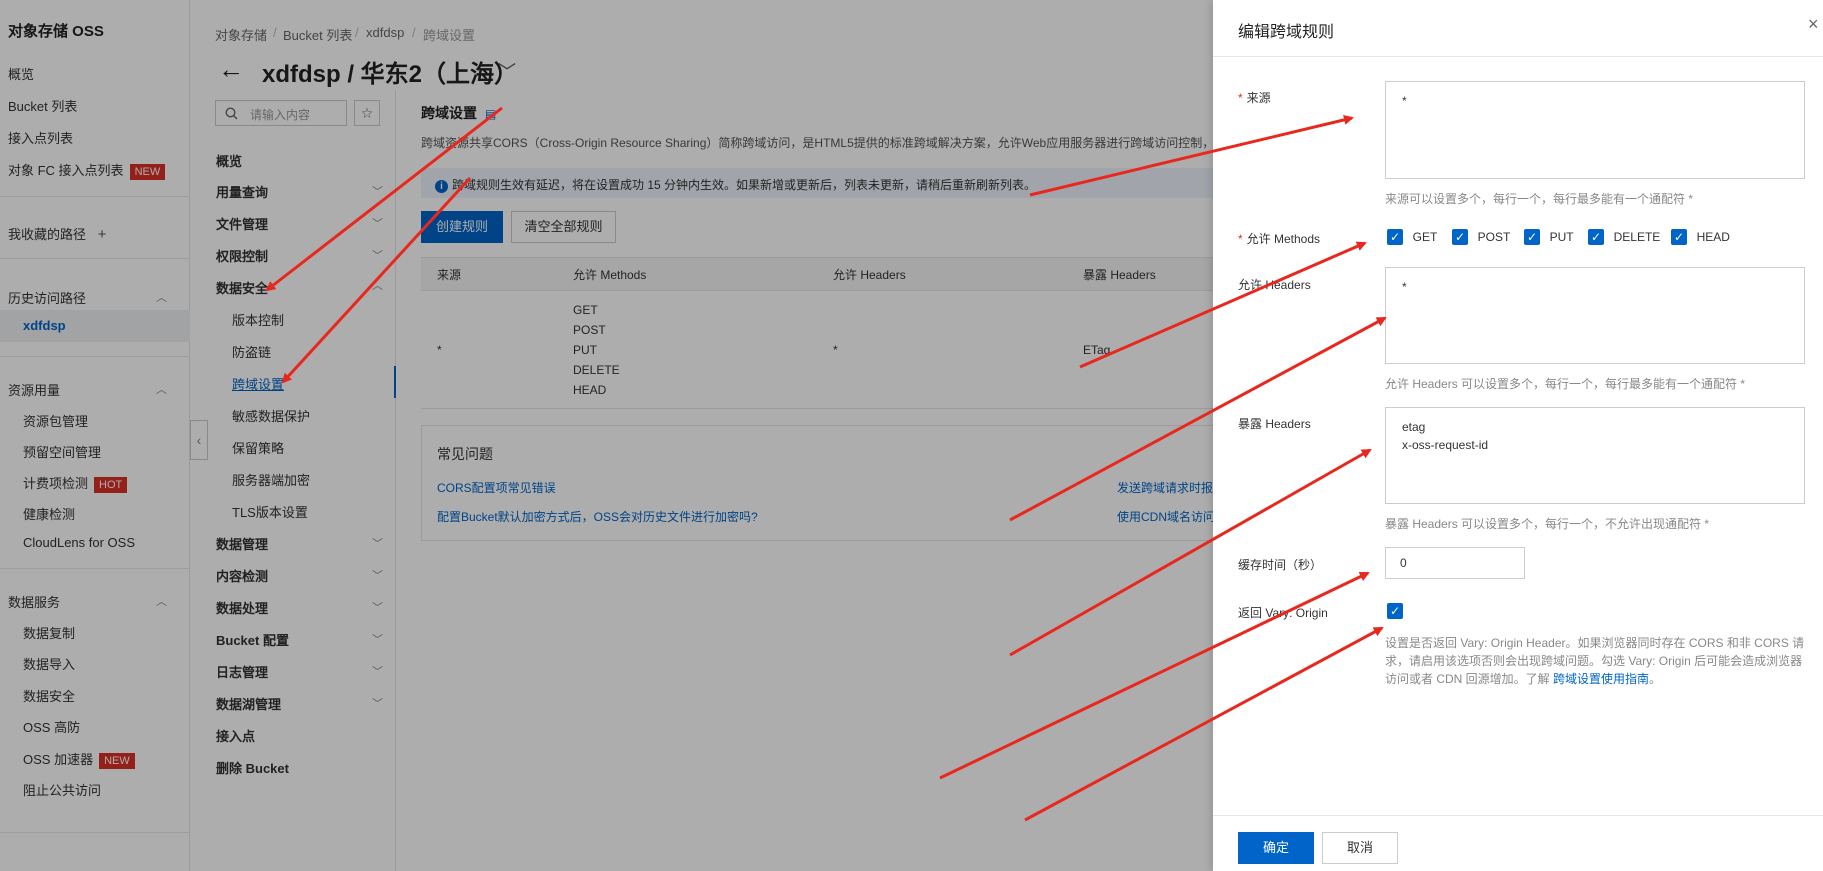  I want to click on vary-checkbox: ✓, so click(1395, 611).